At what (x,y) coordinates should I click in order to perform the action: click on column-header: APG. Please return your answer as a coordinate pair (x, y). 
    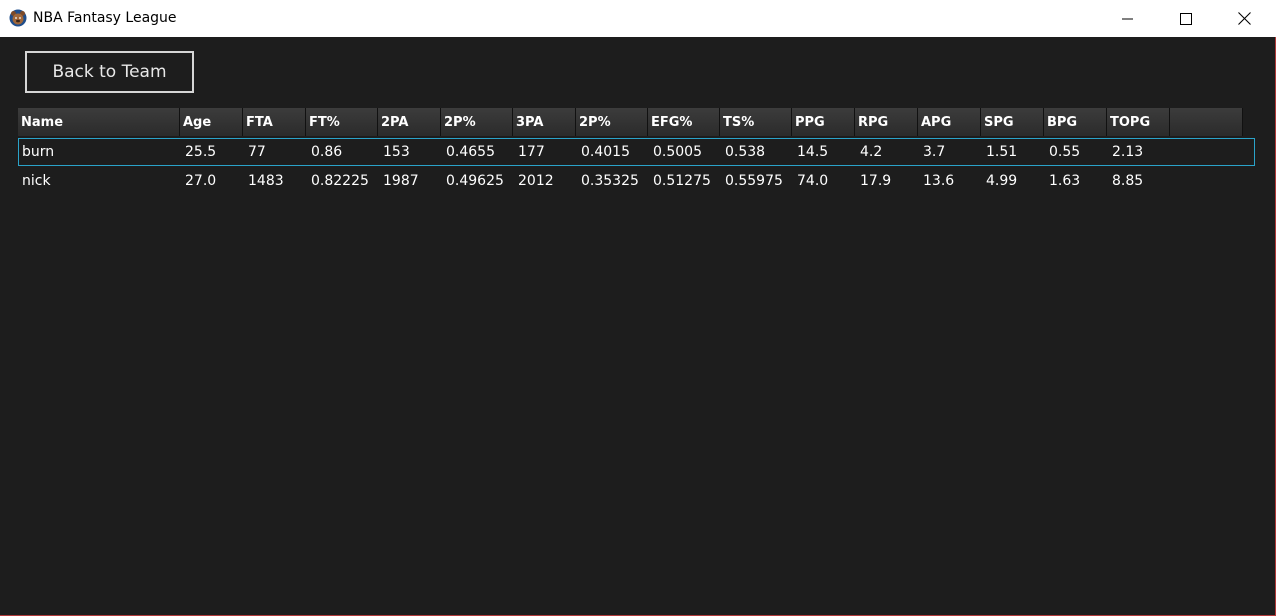
    Looking at the image, I should click on (949, 122).